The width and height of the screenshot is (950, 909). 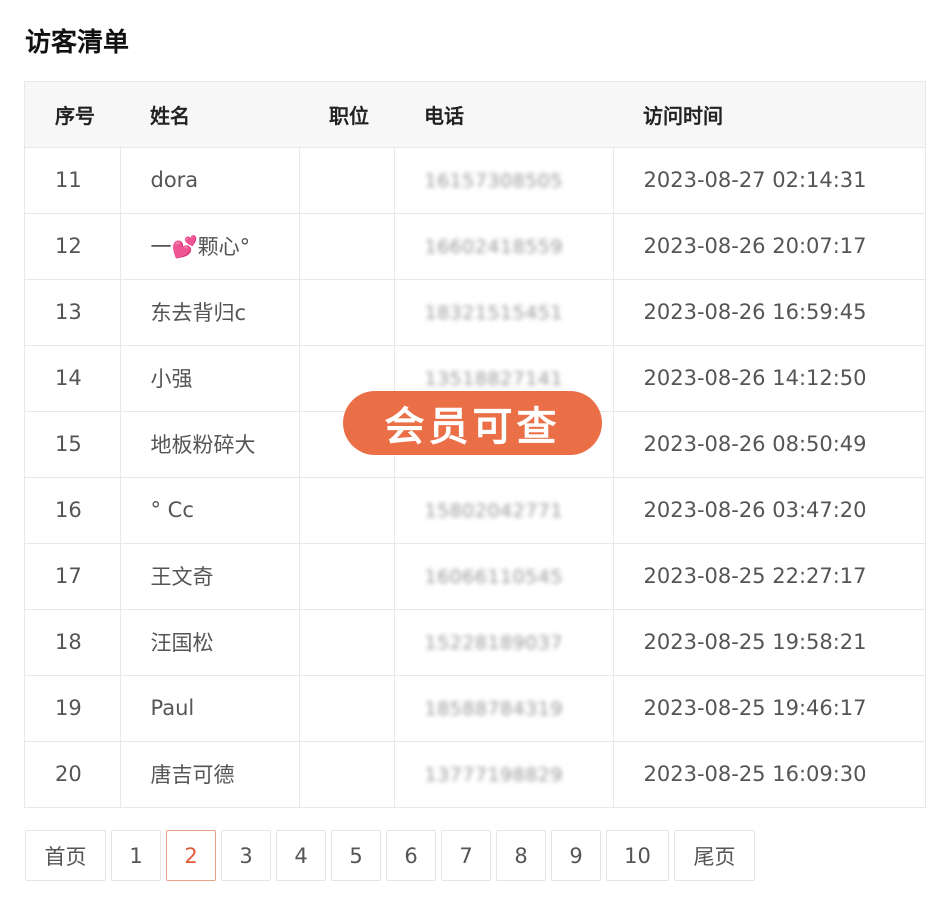 I want to click on row-name: 唐吉可德, so click(x=210, y=774).